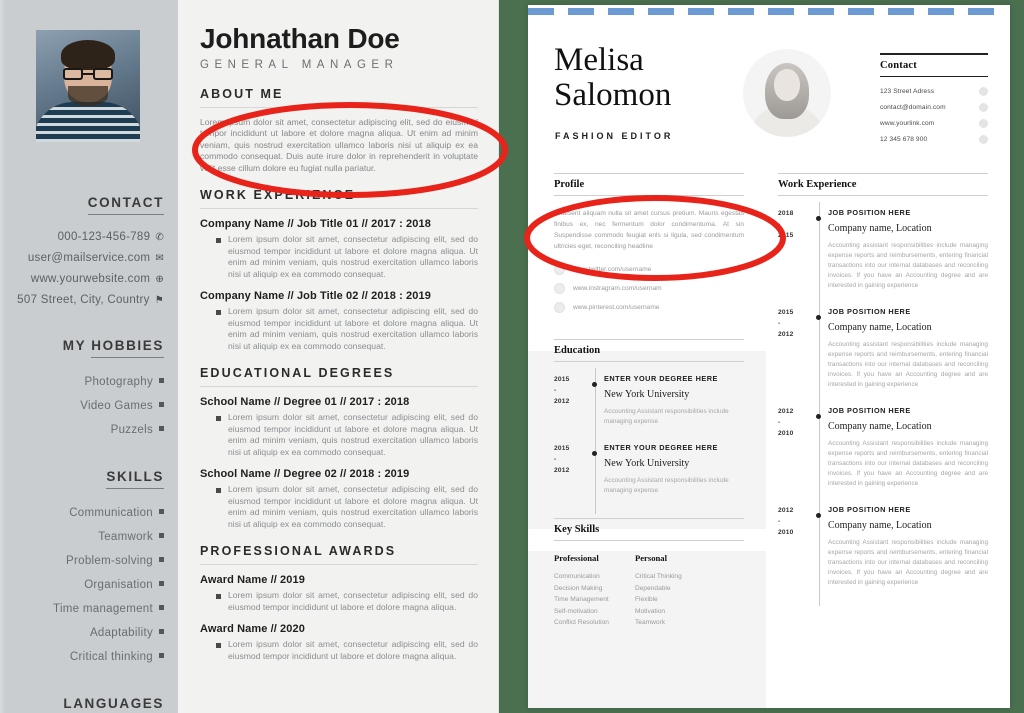 The width and height of the screenshot is (1024, 713). What do you see at coordinates (103, 609) in the screenshot?
I see `skill-label: Time management` at bounding box center [103, 609].